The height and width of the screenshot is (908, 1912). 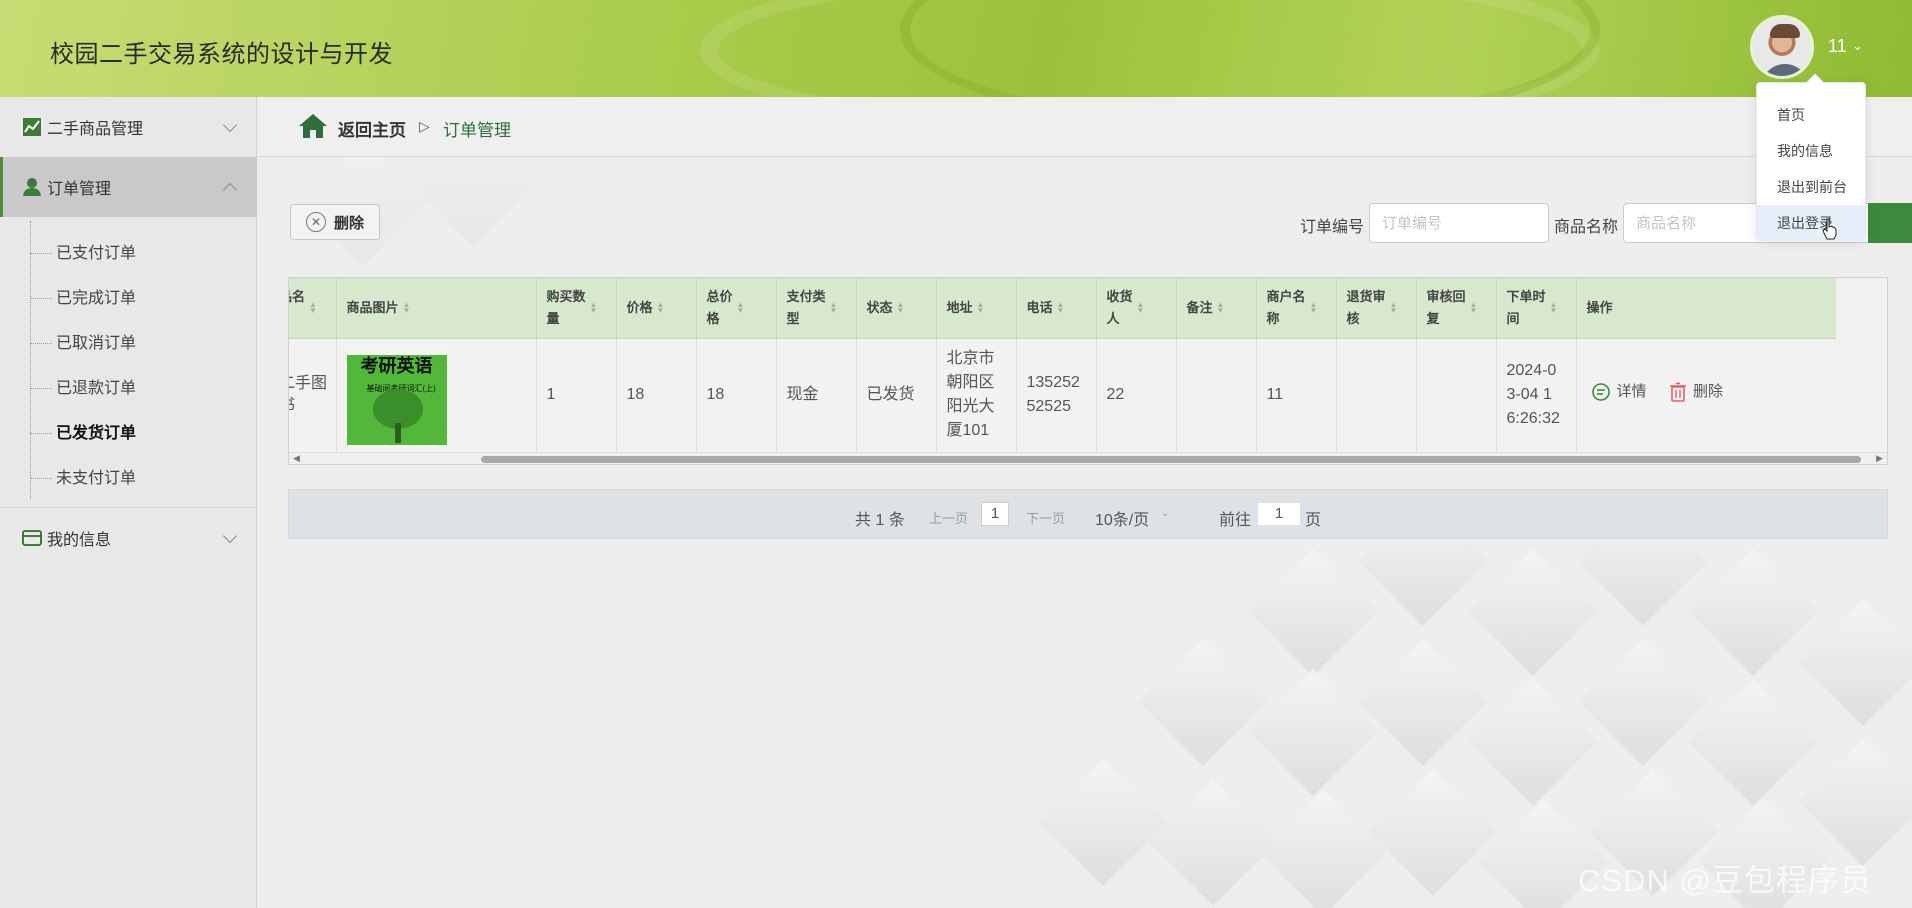 What do you see at coordinates (1536, 395) in the screenshot?
I see `cell-order-time: 2024-0 3-04 1 6:26:32` at bounding box center [1536, 395].